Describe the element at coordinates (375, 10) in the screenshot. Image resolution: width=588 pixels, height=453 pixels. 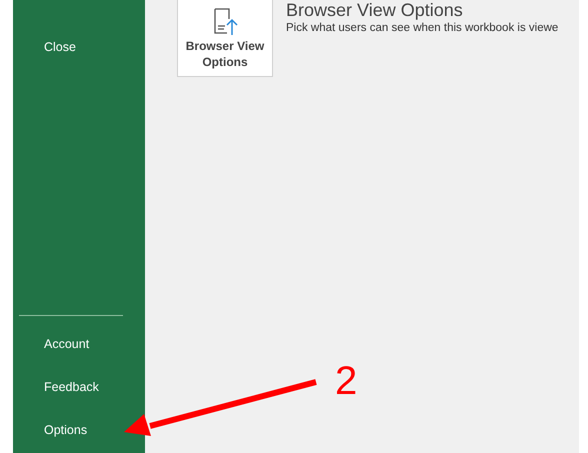
I see `section-heading: Browser View Options` at that location.